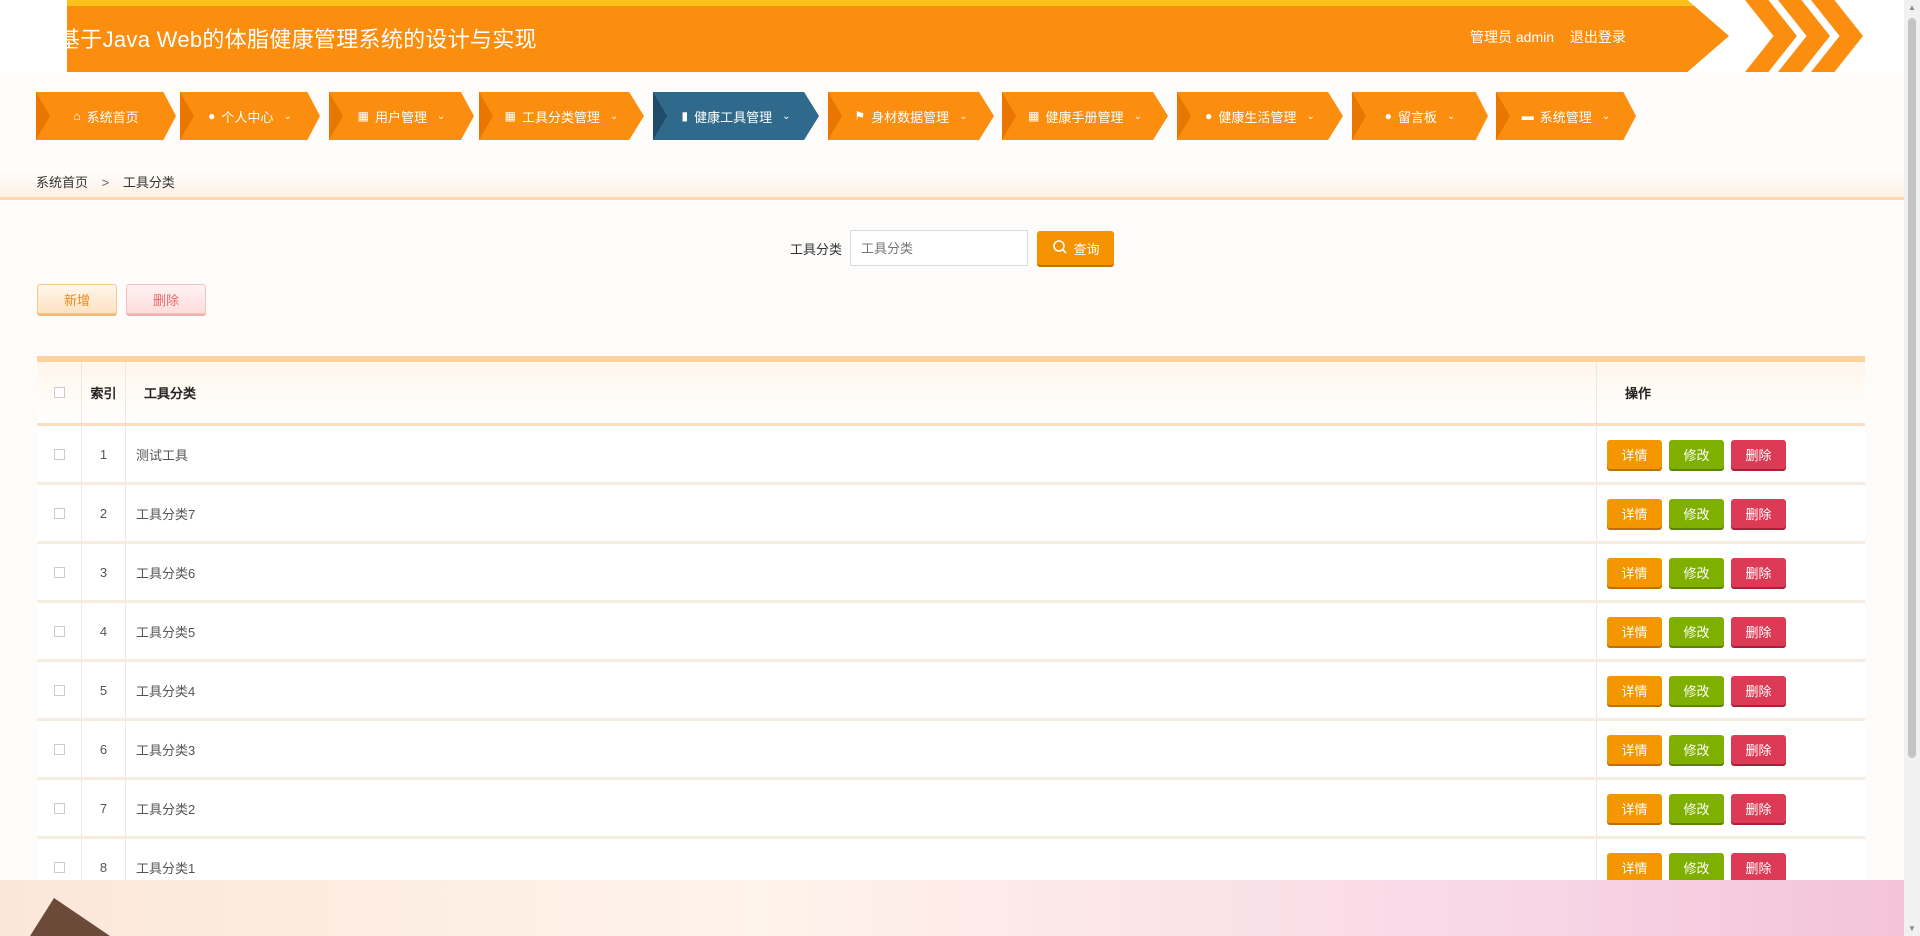 This screenshot has height=936, width=1920. Describe the element at coordinates (104, 572) in the screenshot. I see `row-index: 3` at that location.